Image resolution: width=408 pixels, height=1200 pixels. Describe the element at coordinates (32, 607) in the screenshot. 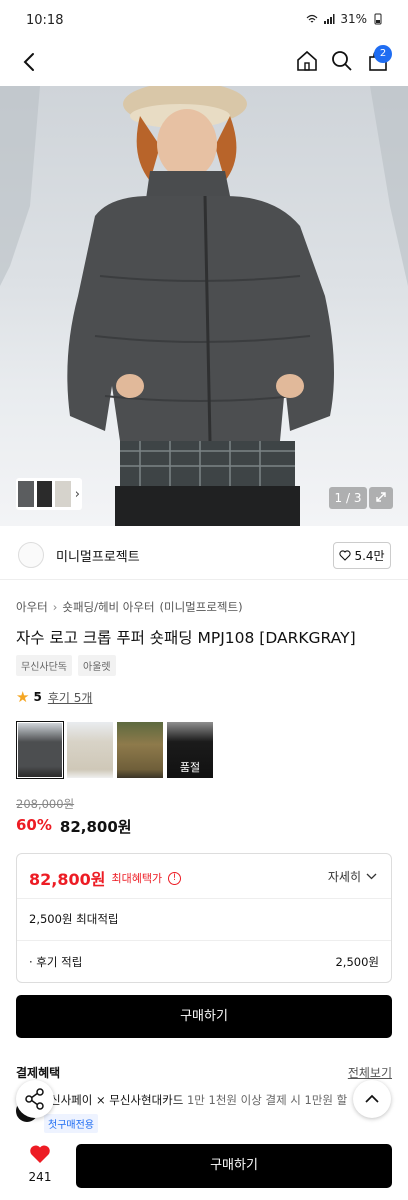

I see `breadcrumb-item: 아우터` at that location.